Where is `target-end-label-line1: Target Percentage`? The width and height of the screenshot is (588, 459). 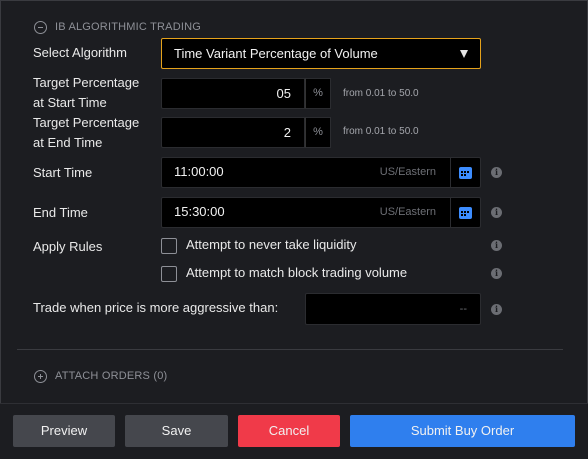 target-end-label-line1: Target Percentage is located at coordinates (86, 122).